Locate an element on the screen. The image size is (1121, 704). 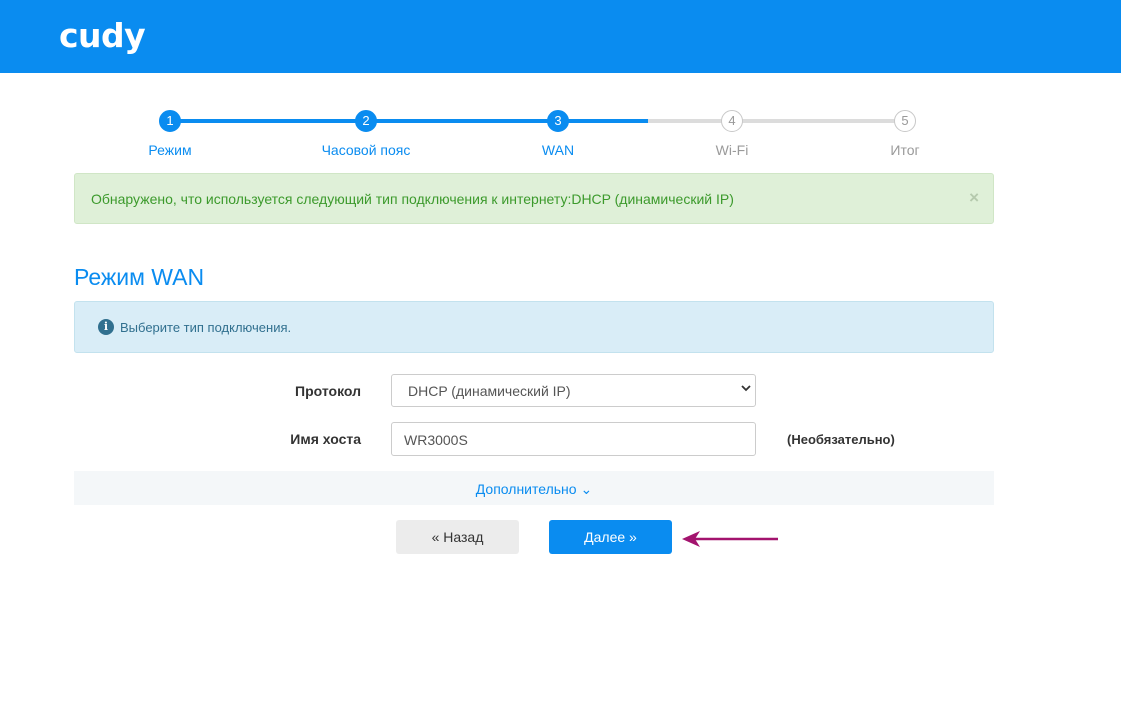
step-number: 3 is located at coordinates (558, 121).